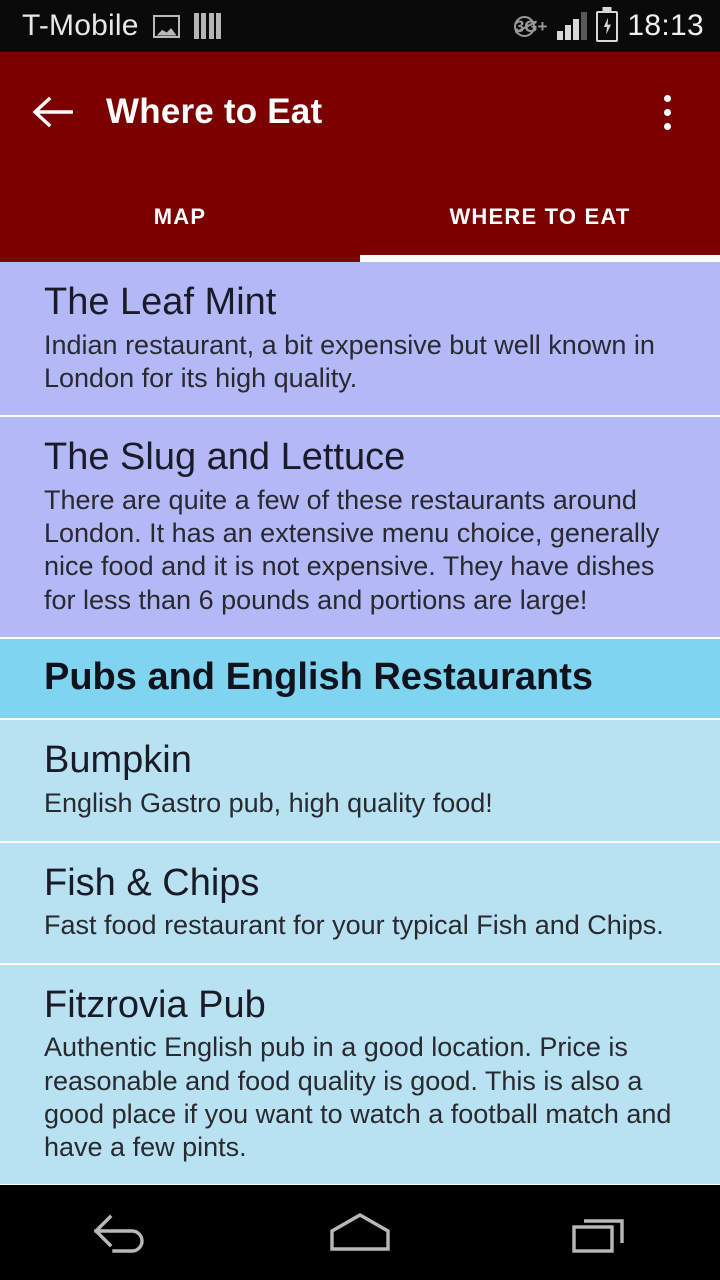 The height and width of the screenshot is (1280, 720). Describe the element at coordinates (540, 258) in the screenshot. I see `tab-indicator` at that location.